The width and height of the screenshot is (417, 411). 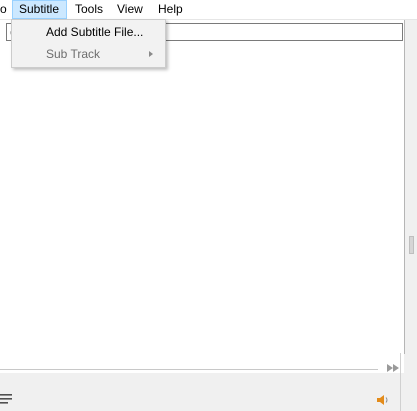 I want to click on submenu-arrow-icon, so click(x=151, y=54).